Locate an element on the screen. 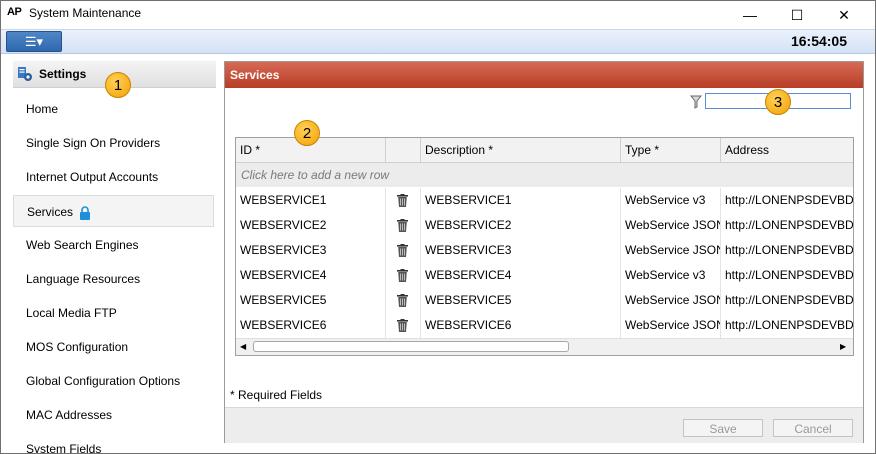 The width and height of the screenshot is (876, 454). filter-icon is located at coordinates (696, 102).